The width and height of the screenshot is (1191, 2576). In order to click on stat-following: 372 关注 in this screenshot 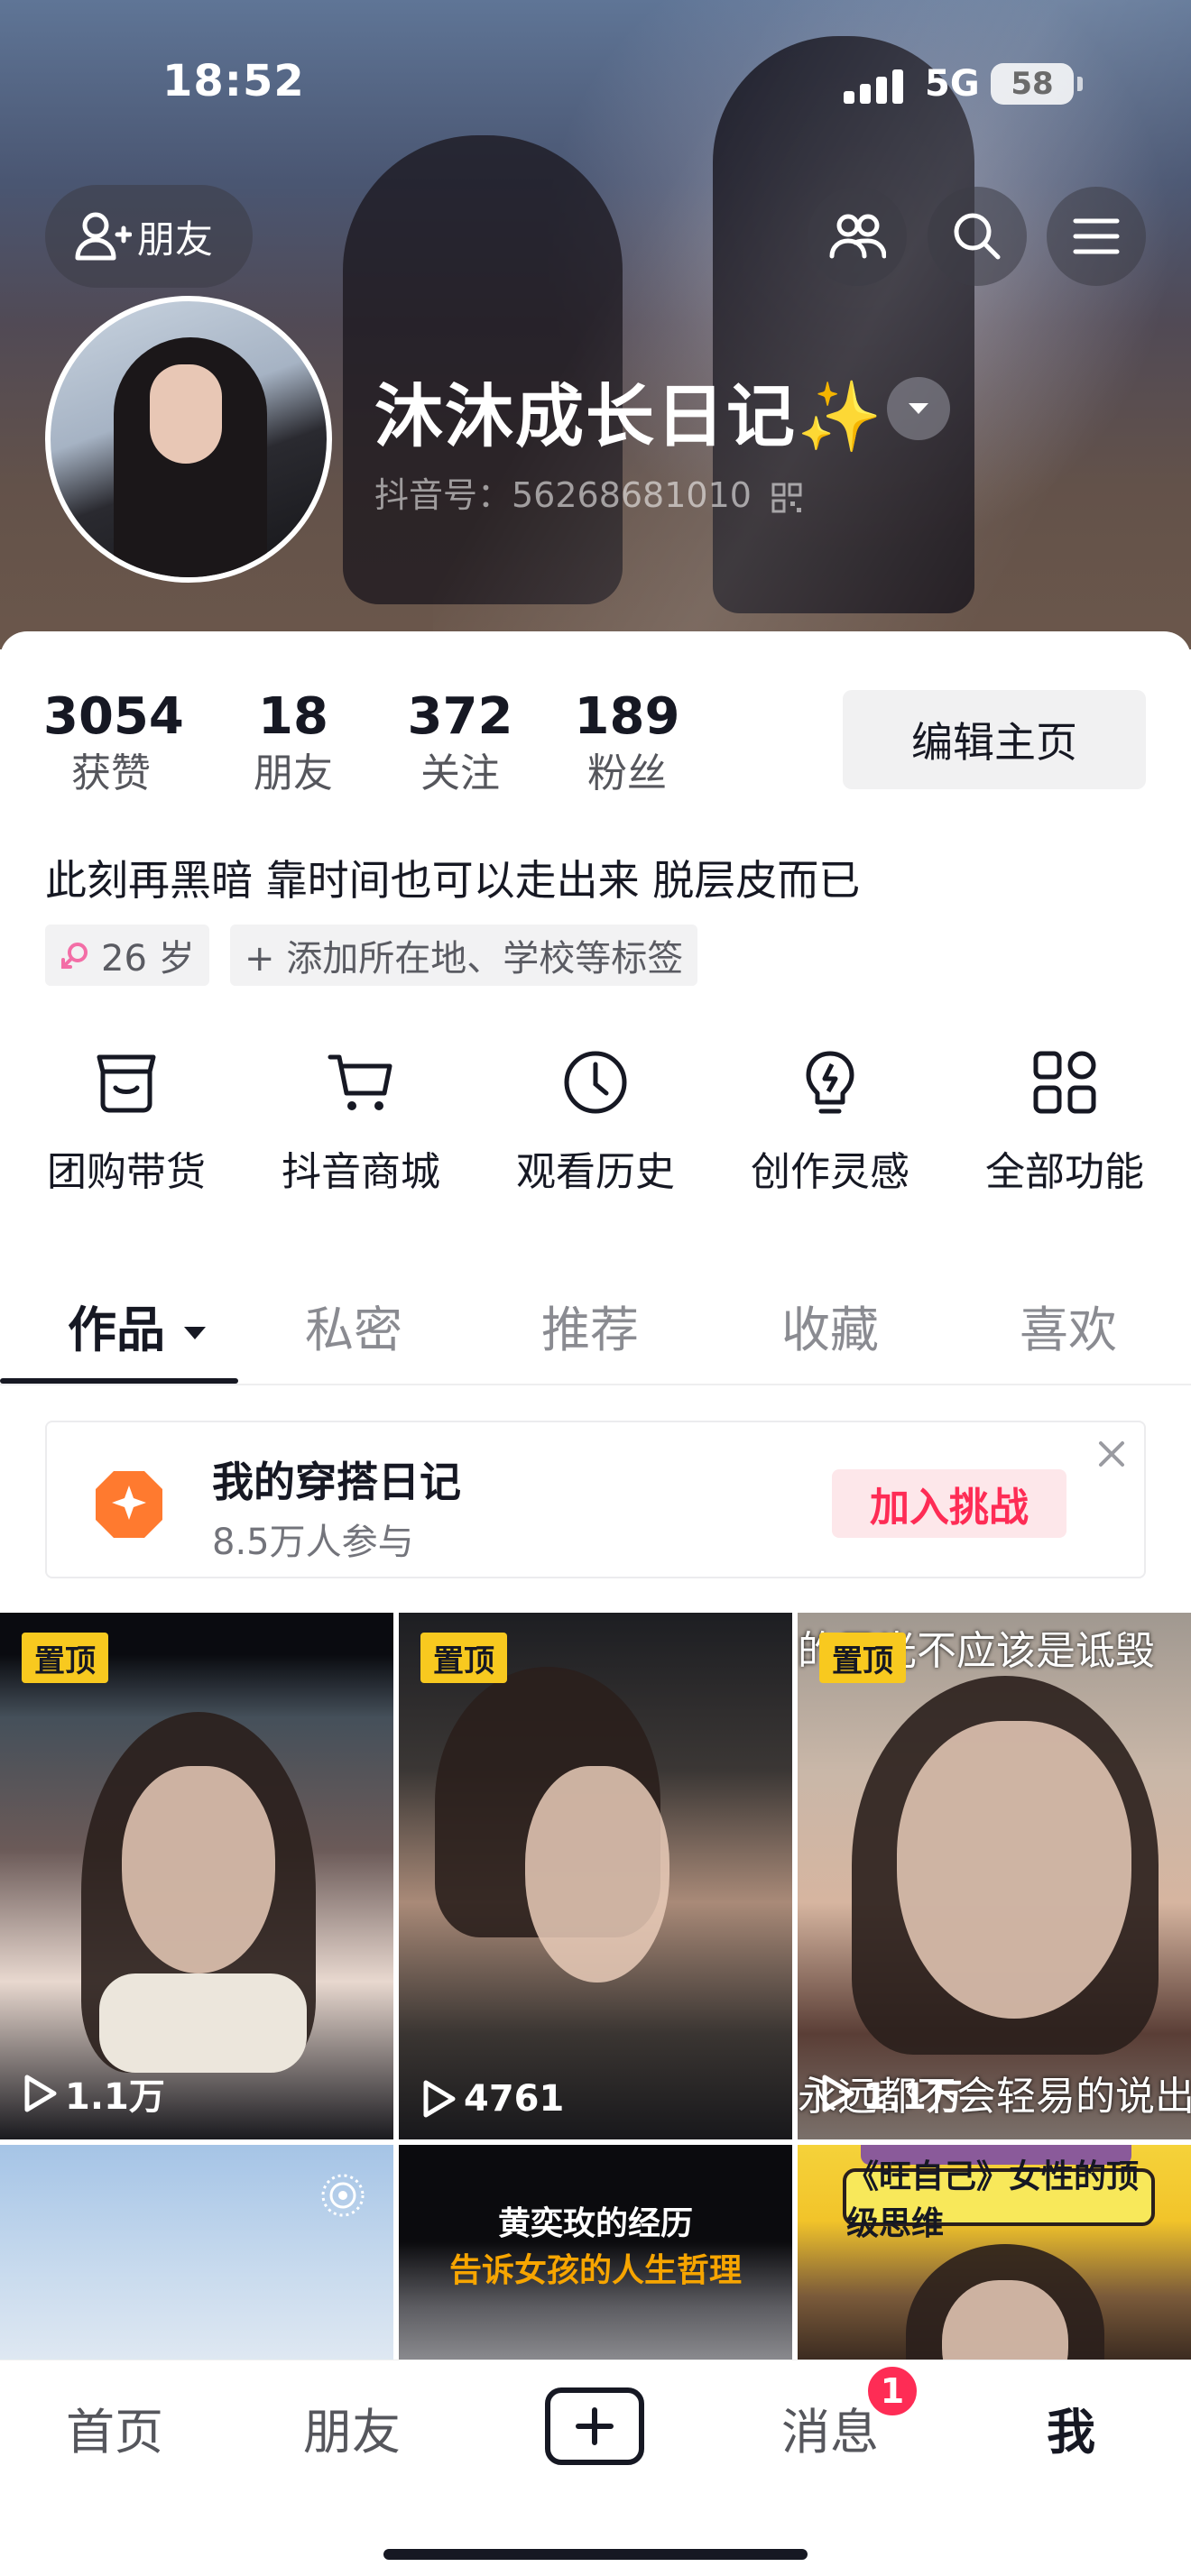, I will do `click(460, 742)`.